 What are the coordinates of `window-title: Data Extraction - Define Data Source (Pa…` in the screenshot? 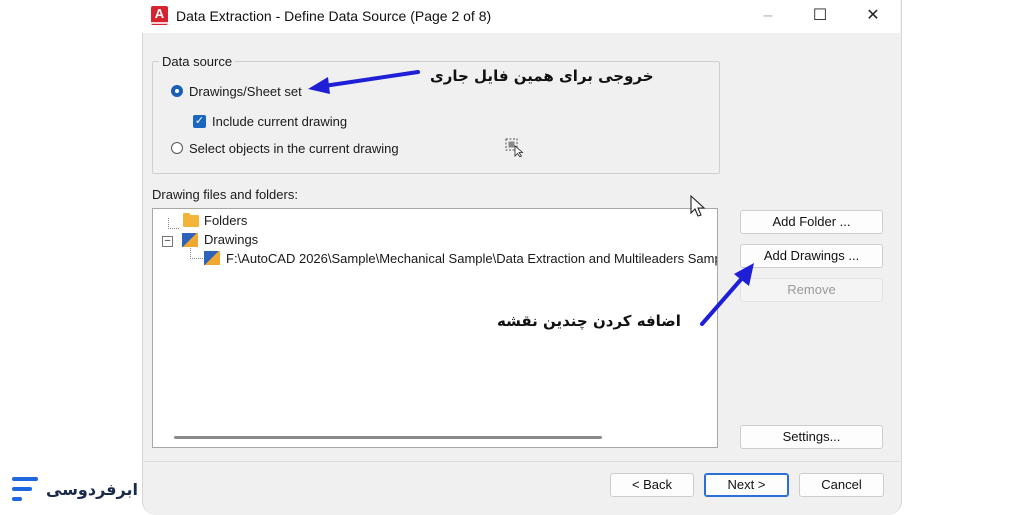 It's located at (334, 16).